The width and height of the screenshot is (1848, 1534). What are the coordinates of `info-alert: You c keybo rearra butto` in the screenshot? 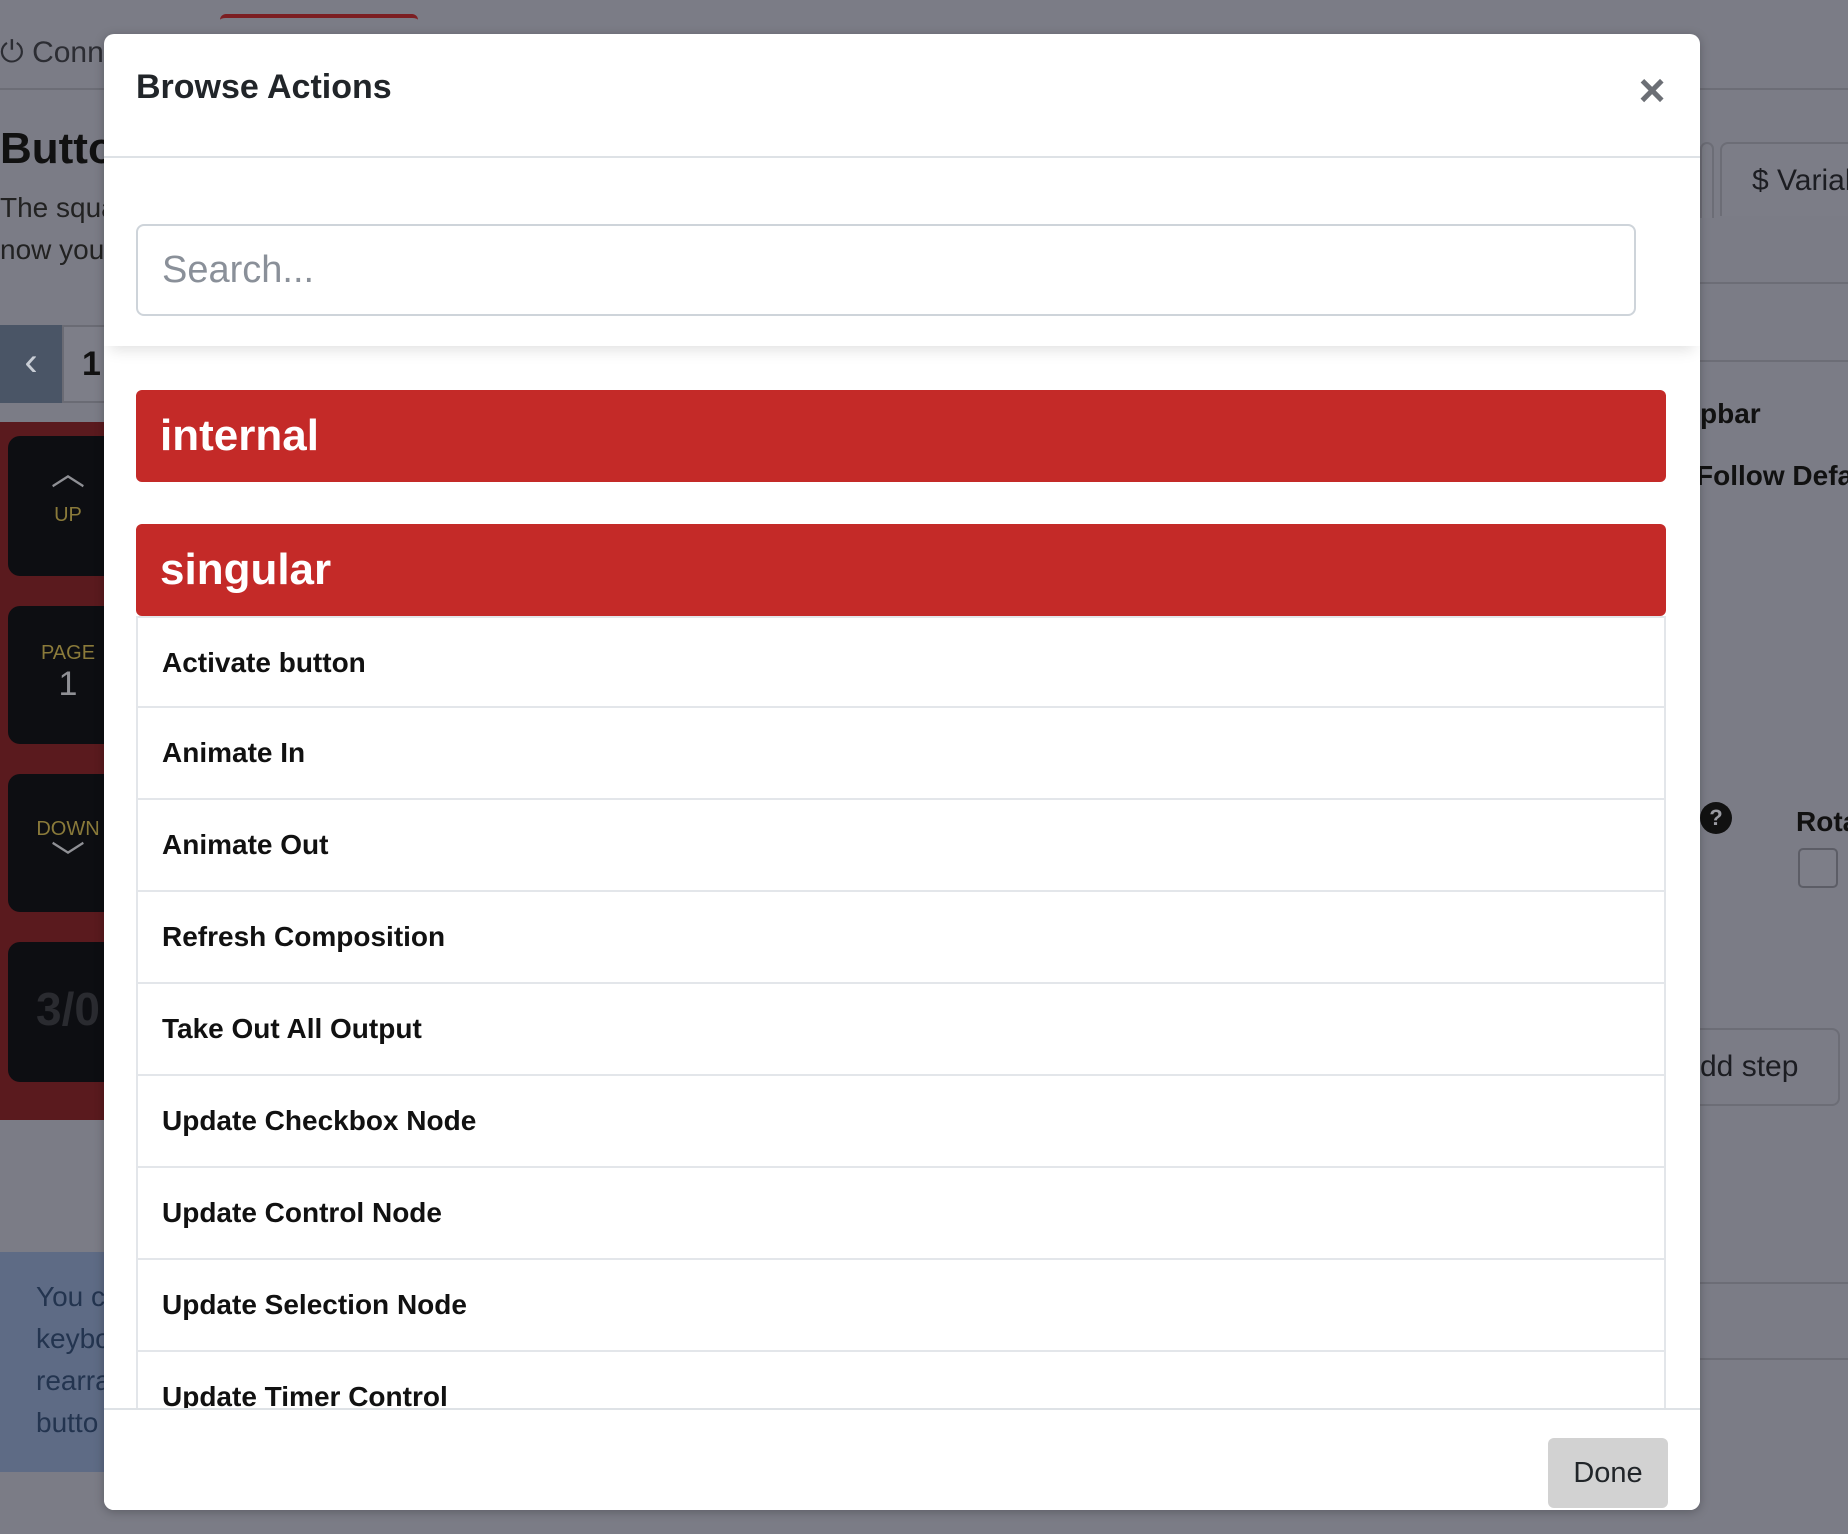 It's located at (55, 1362).